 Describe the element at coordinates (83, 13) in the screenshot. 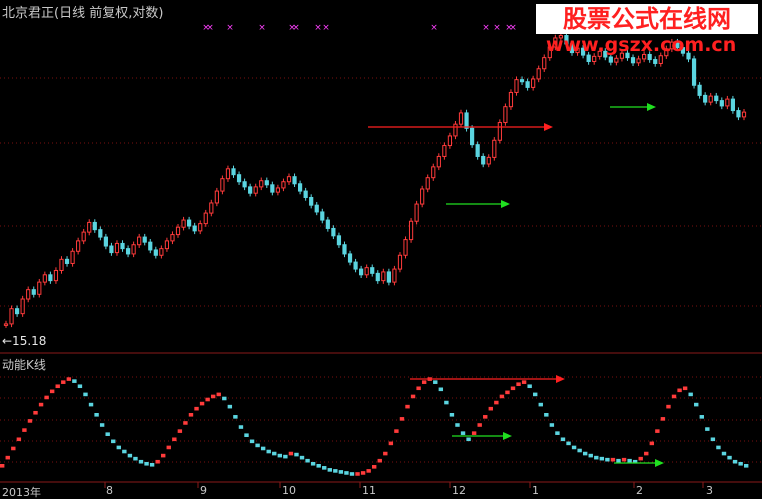

I see `chart-title: 北京君正(日线 前复权,对数)` at that location.